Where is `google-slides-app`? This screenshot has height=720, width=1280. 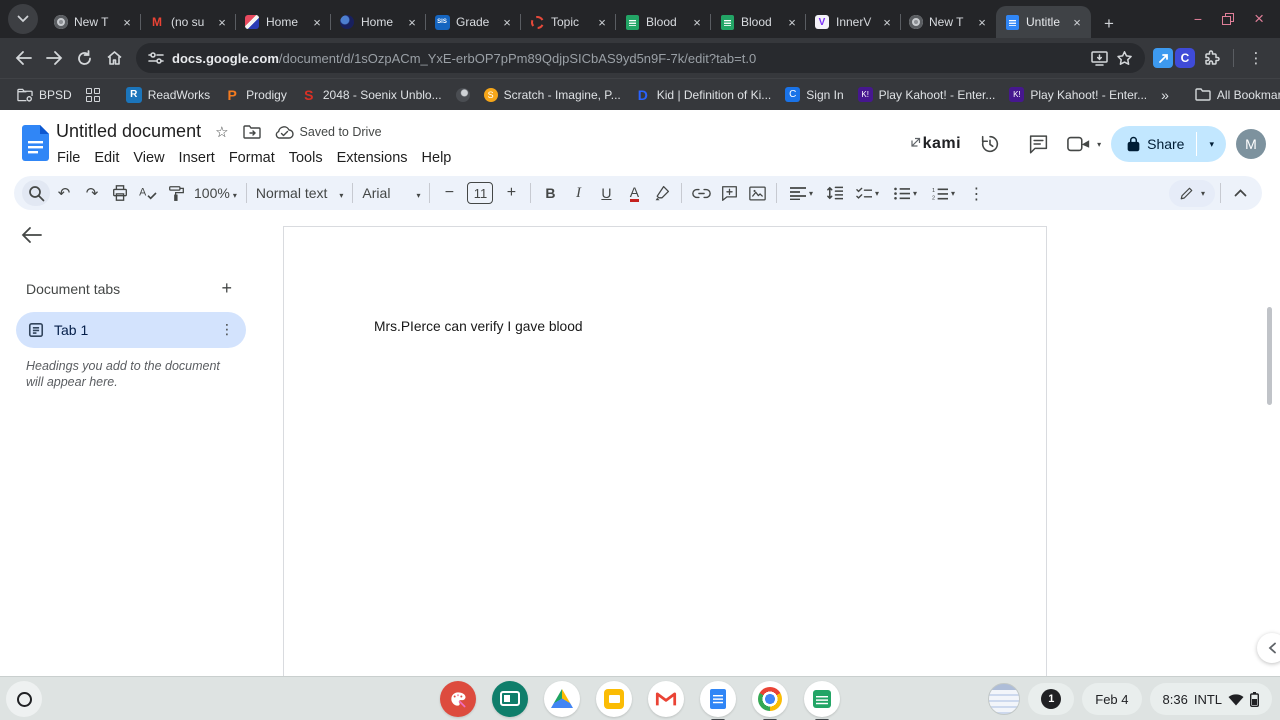 google-slides-app is located at coordinates (614, 698).